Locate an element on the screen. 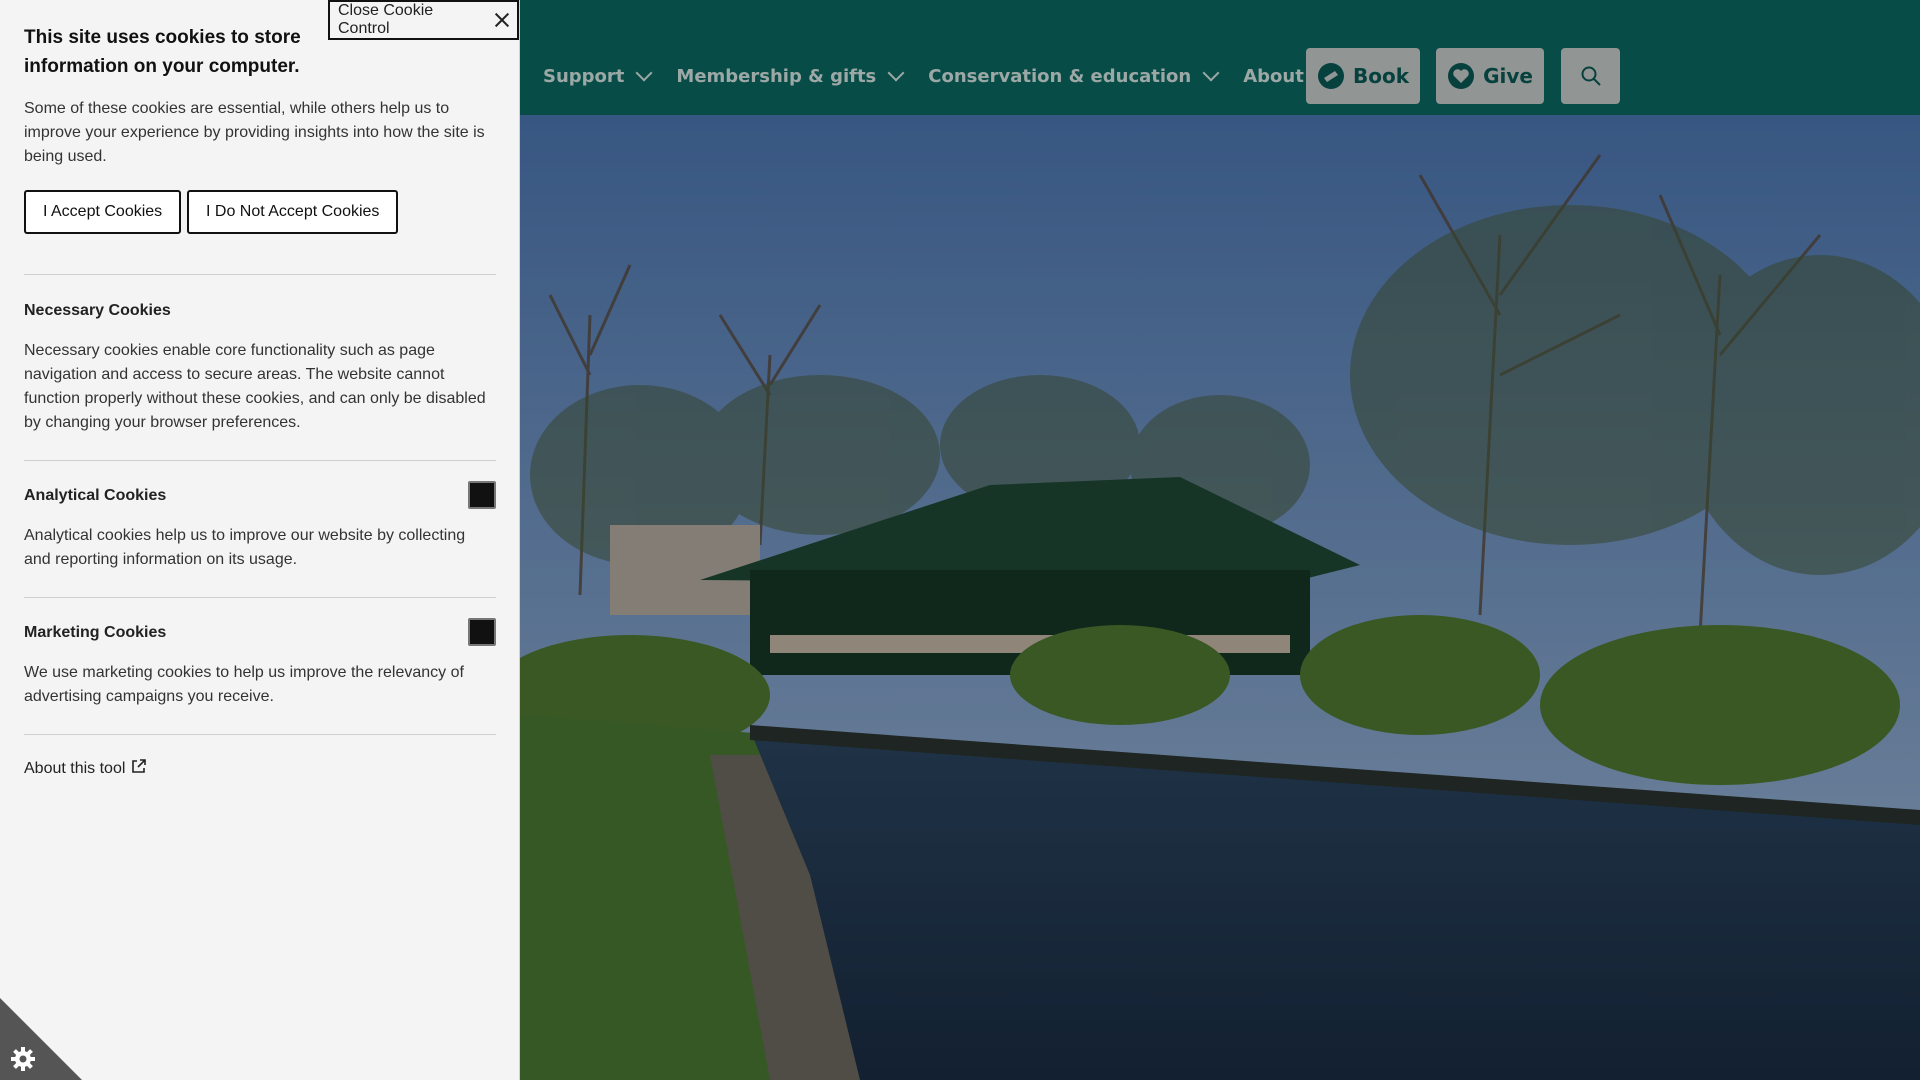 The image size is (1920, 1080). close-icon is located at coordinates (502, 20).